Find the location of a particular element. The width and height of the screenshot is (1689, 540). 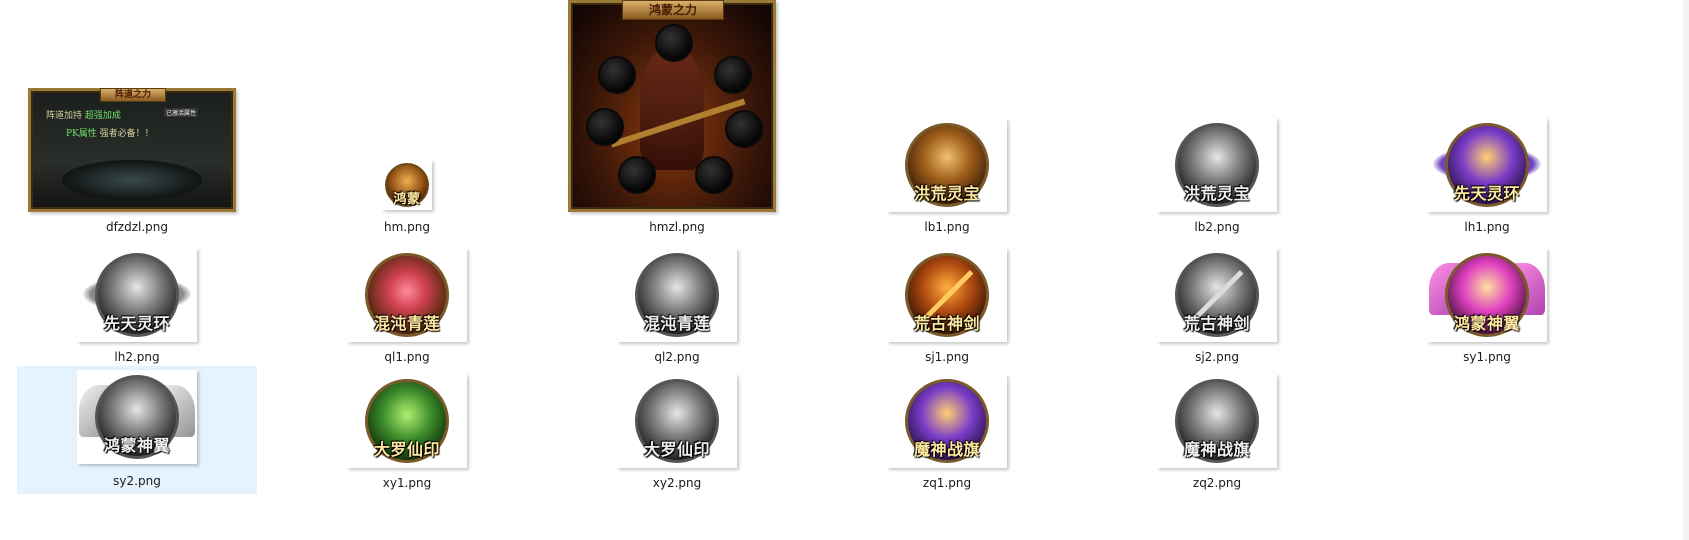

xy1-label: 大罗仙印 is located at coordinates (406, 449).